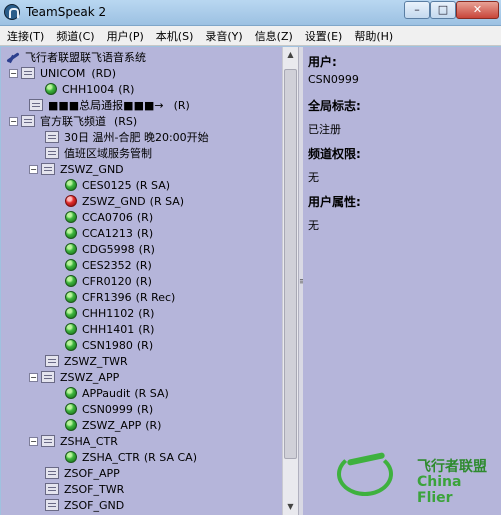 This screenshot has height=515, width=501. I want to click on channel-zswz-app: − ZSWZ_APP, so click(74, 377).